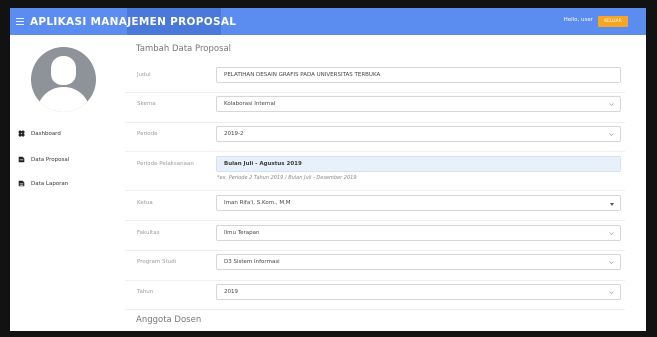  I want to click on field-ketua: Ketua Iman Rifa'i, S.Kom., M.M, so click(375, 205).